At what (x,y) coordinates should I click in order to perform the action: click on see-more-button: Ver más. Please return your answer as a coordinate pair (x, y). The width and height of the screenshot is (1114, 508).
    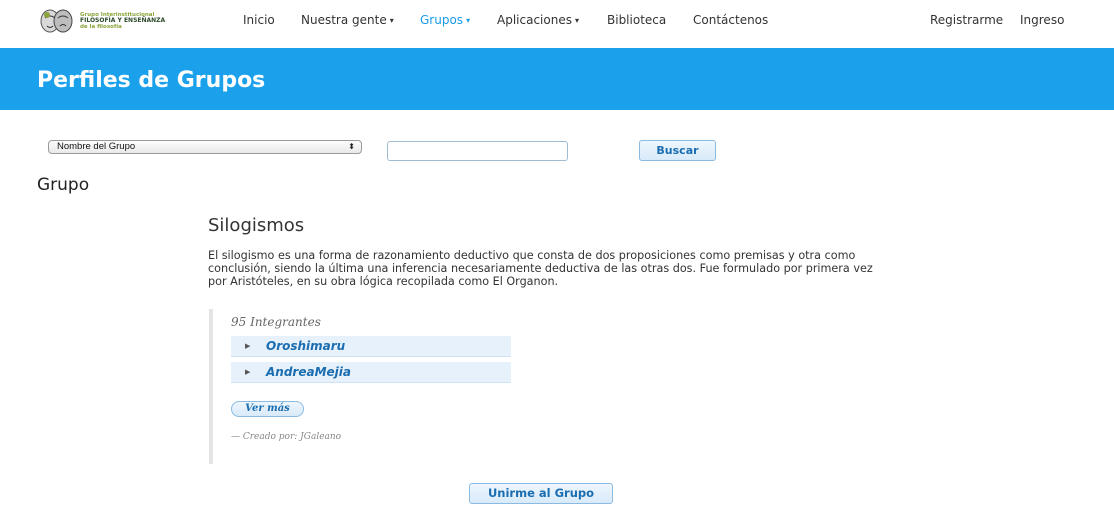
    Looking at the image, I should click on (267, 409).